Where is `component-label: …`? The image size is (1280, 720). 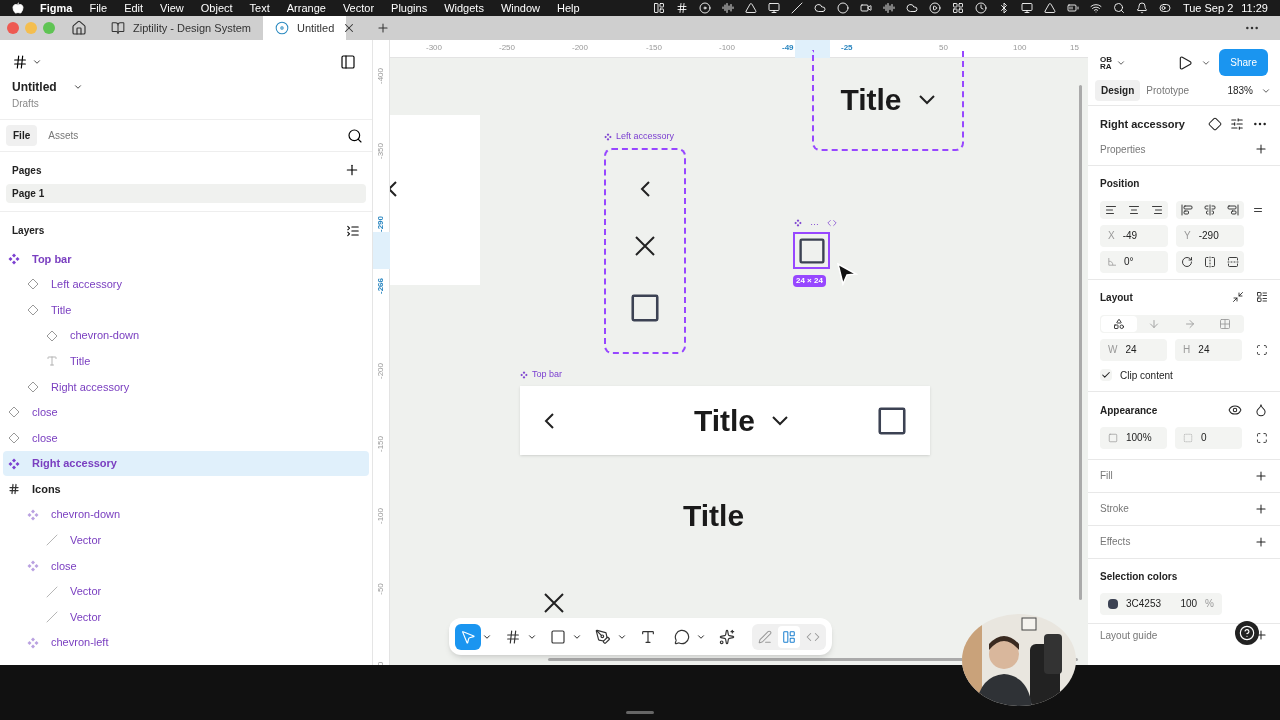
component-label: … is located at coordinates (814, 223).